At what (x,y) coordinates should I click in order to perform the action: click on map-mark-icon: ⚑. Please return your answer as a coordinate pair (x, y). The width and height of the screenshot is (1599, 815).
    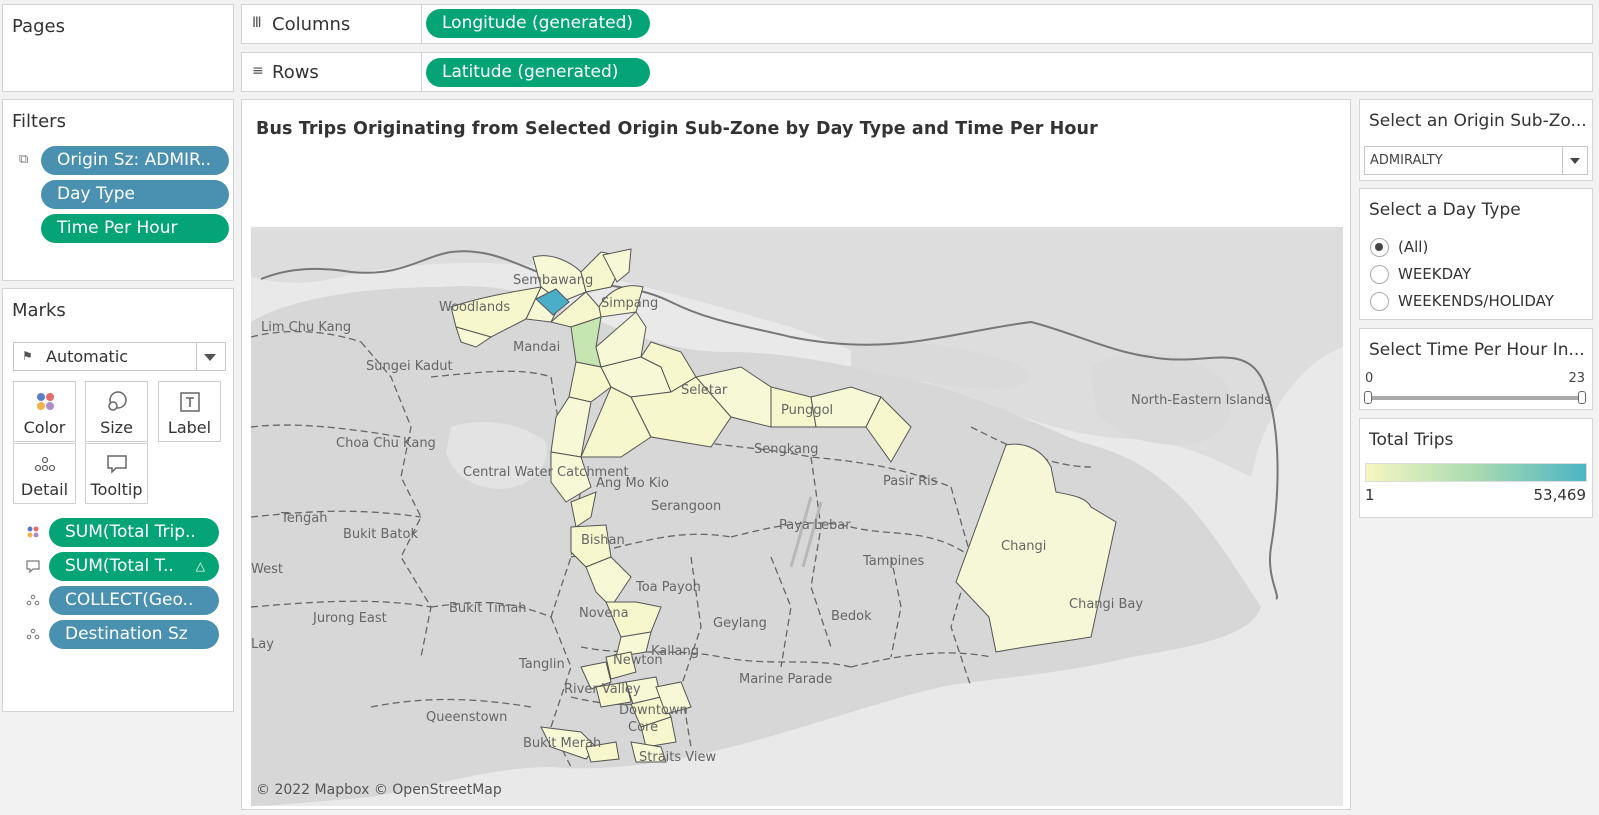
    Looking at the image, I should click on (27, 356).